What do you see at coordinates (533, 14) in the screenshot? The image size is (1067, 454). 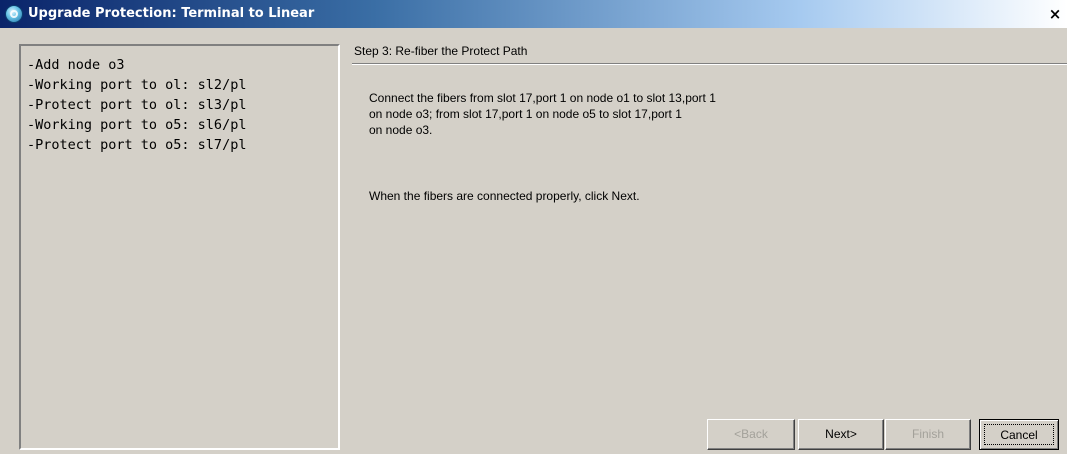 I see `title-bar: Upgrade Protection: Terminal to Linear ×` at bounding box center [533, 14].